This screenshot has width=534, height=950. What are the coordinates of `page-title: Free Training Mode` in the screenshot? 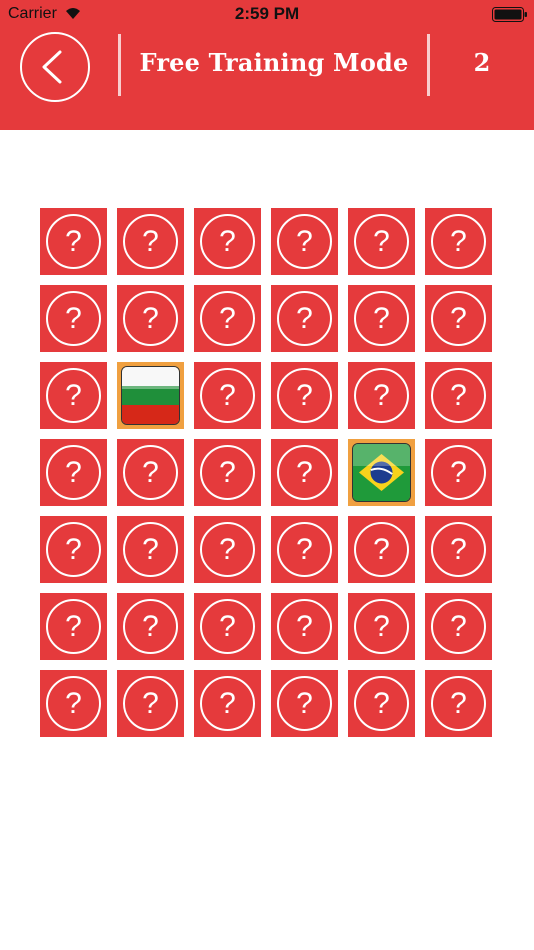 It's located at (274, 62).